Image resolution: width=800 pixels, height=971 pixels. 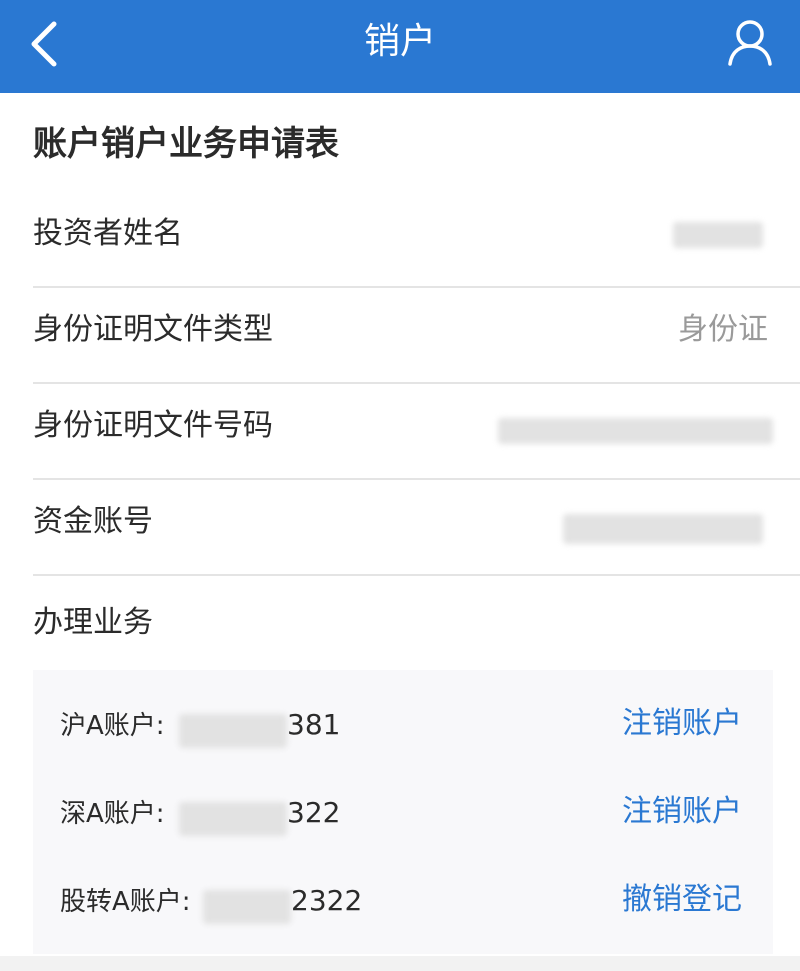 What do you see at coordinates (416, 432) in the screenshot?
I see `id-number-row: 身份证明文件号码` at bounding box center [416, 432].